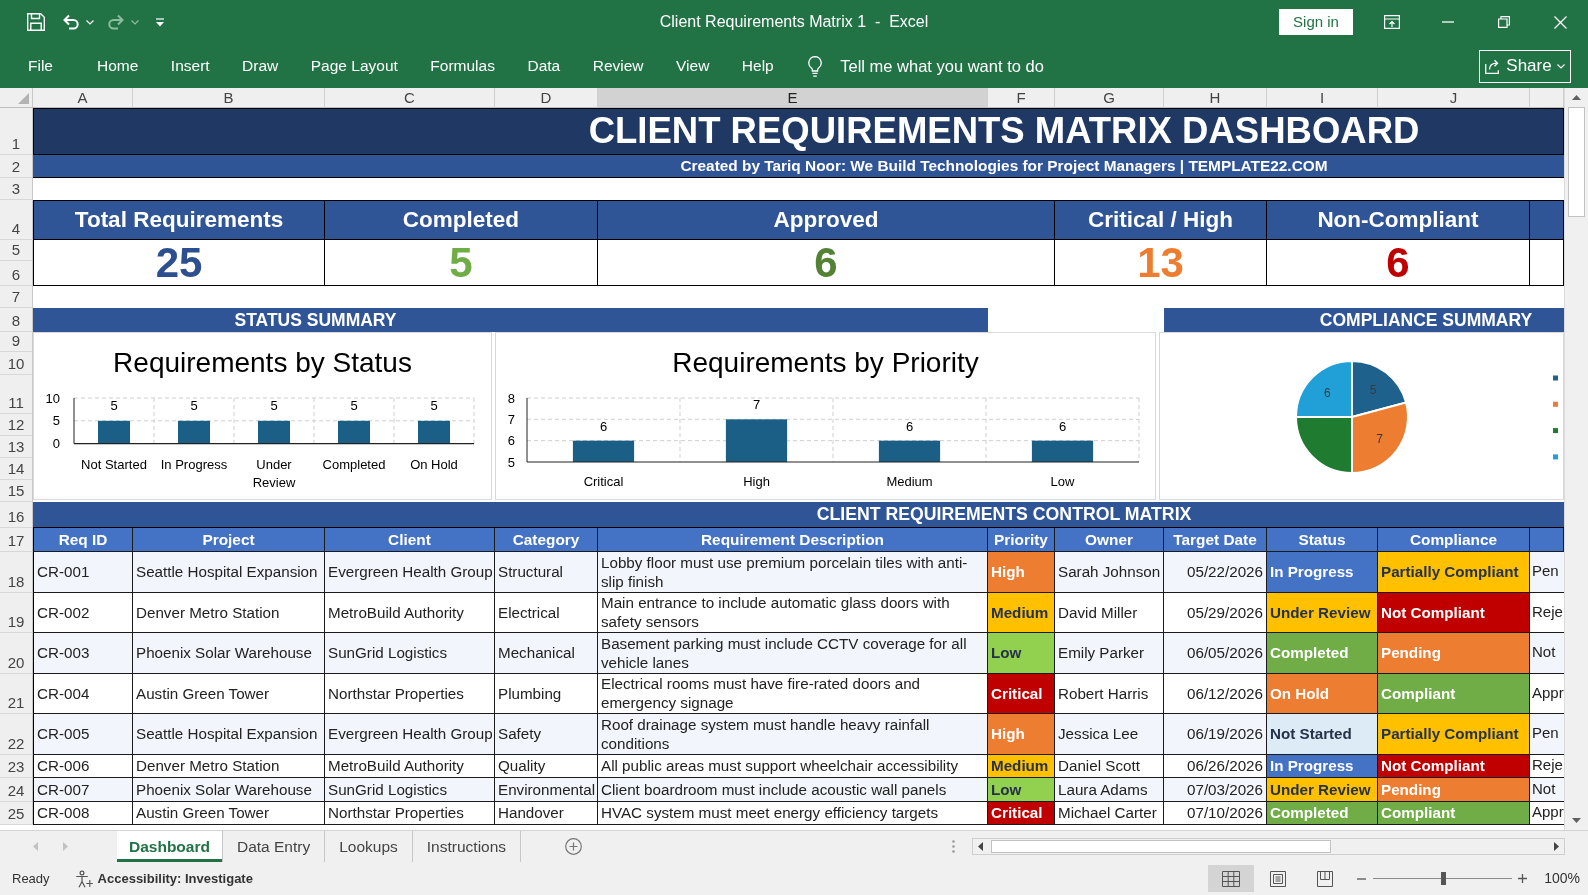 This screenshot has width=1588, height=895. Describe the element at coordinates (1322, 693) in the screenshot. I see `status-cell: On Hold` at that location.